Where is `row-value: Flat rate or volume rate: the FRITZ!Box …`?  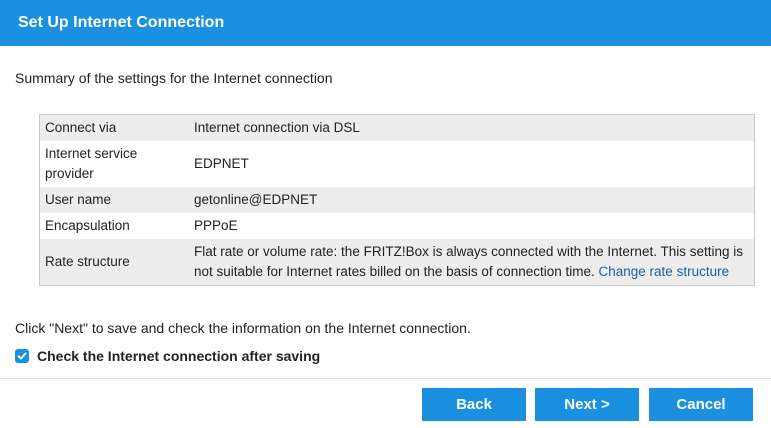 row-value: Flat rate or volume rate: the FRITZ!Box … is located at coordinates (471, 262).